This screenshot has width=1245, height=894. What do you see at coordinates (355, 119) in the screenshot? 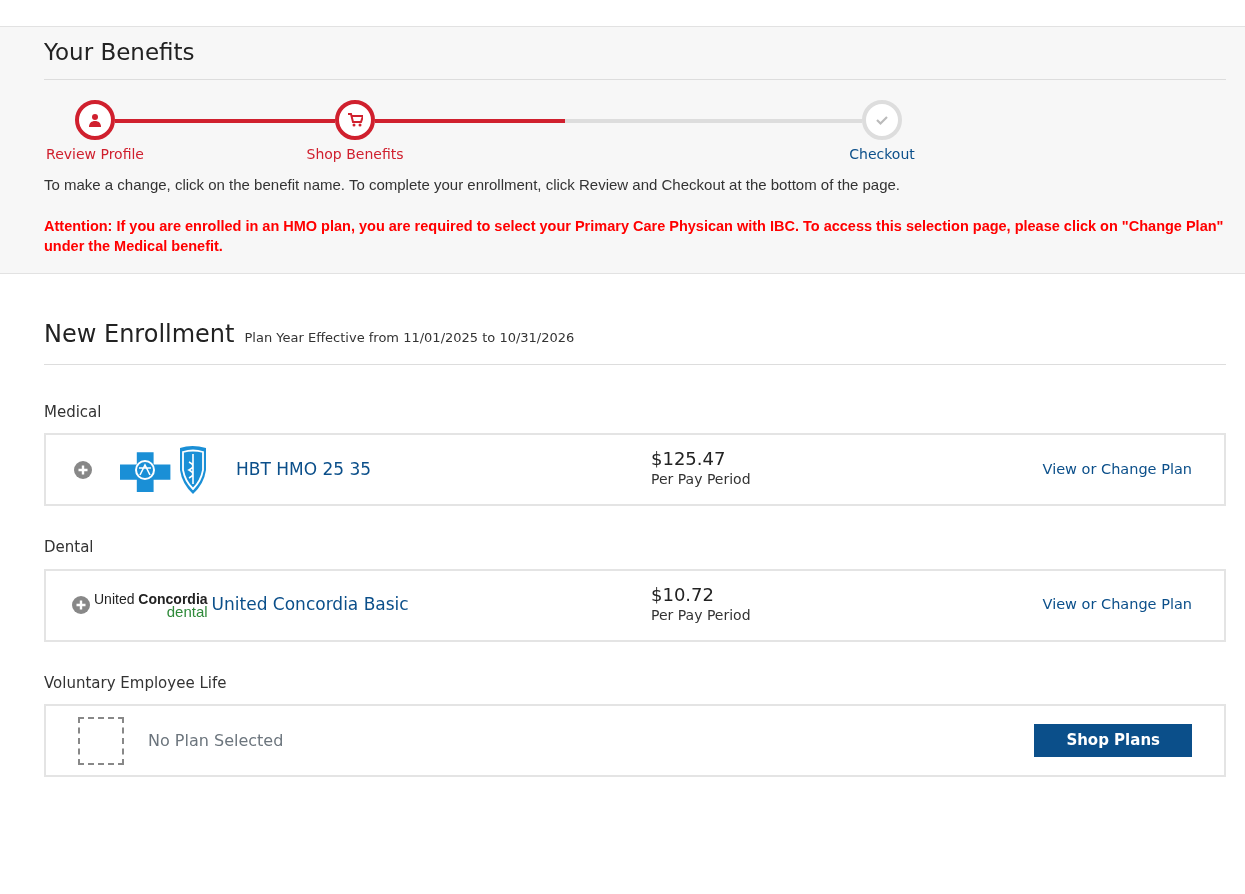
I see `cart-icon` at bounding box center [355, 119].